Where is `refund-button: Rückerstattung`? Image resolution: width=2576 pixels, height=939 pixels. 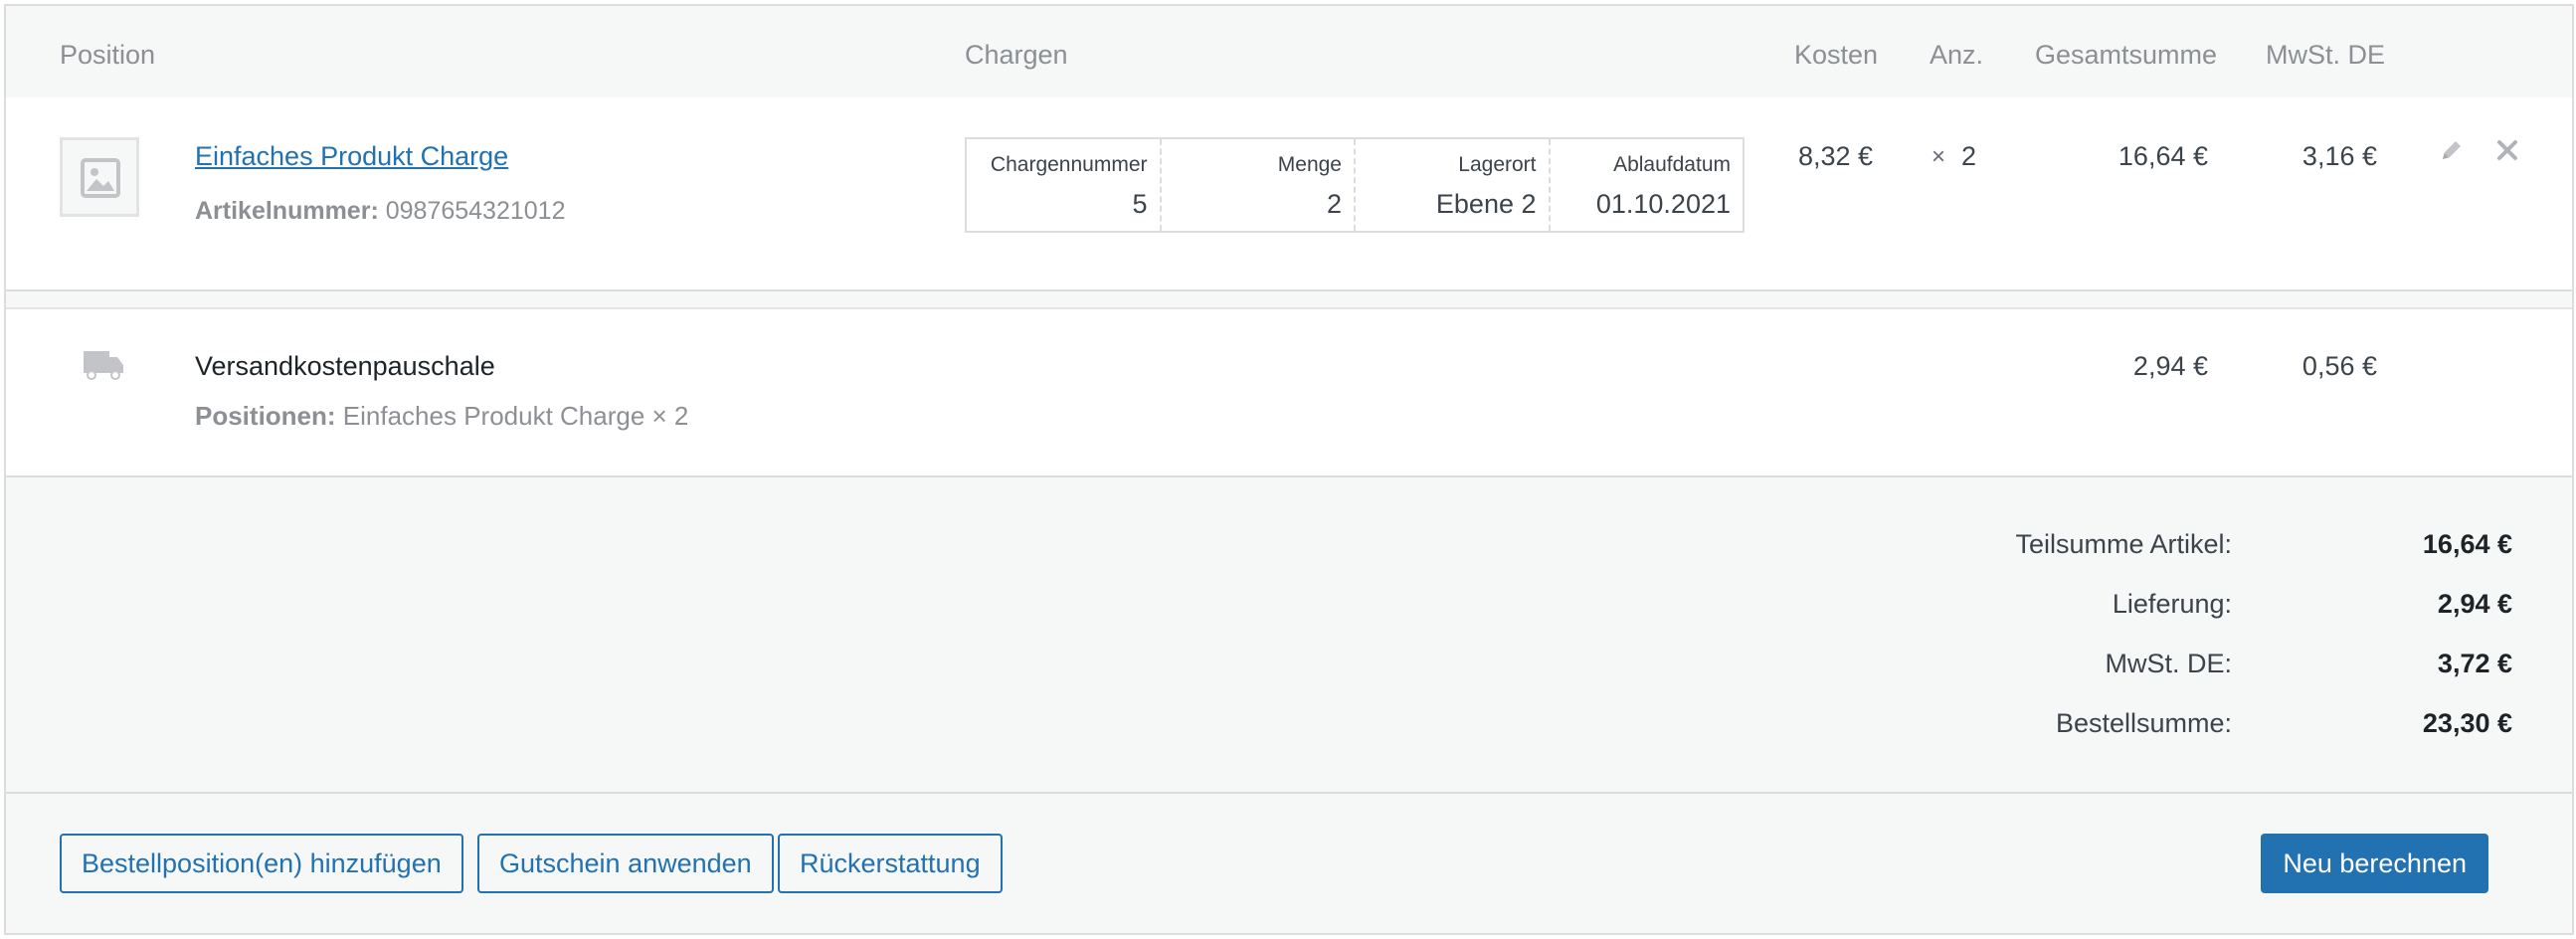 refund-button: Rückerstattung is located at coordinates (890, 863).